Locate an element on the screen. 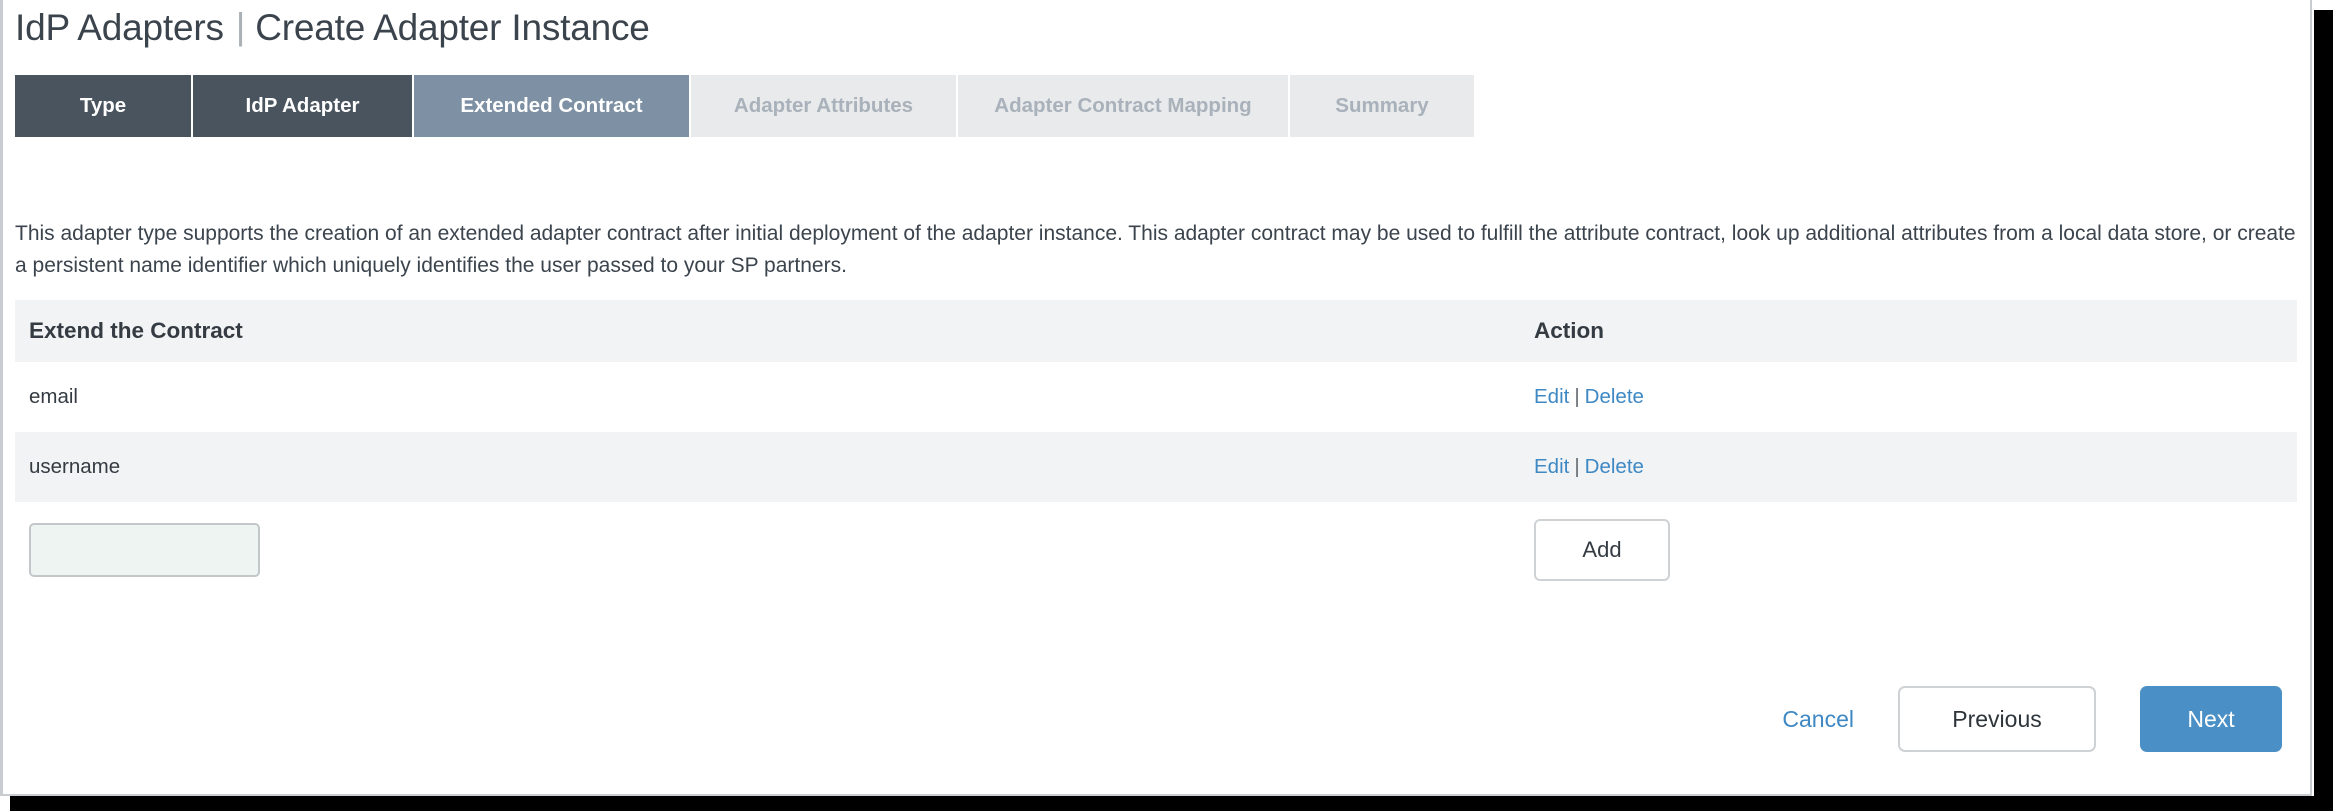 This screenshot has height=811, width=2333. column-header-action: Action is located at coordinates (1908, 331).